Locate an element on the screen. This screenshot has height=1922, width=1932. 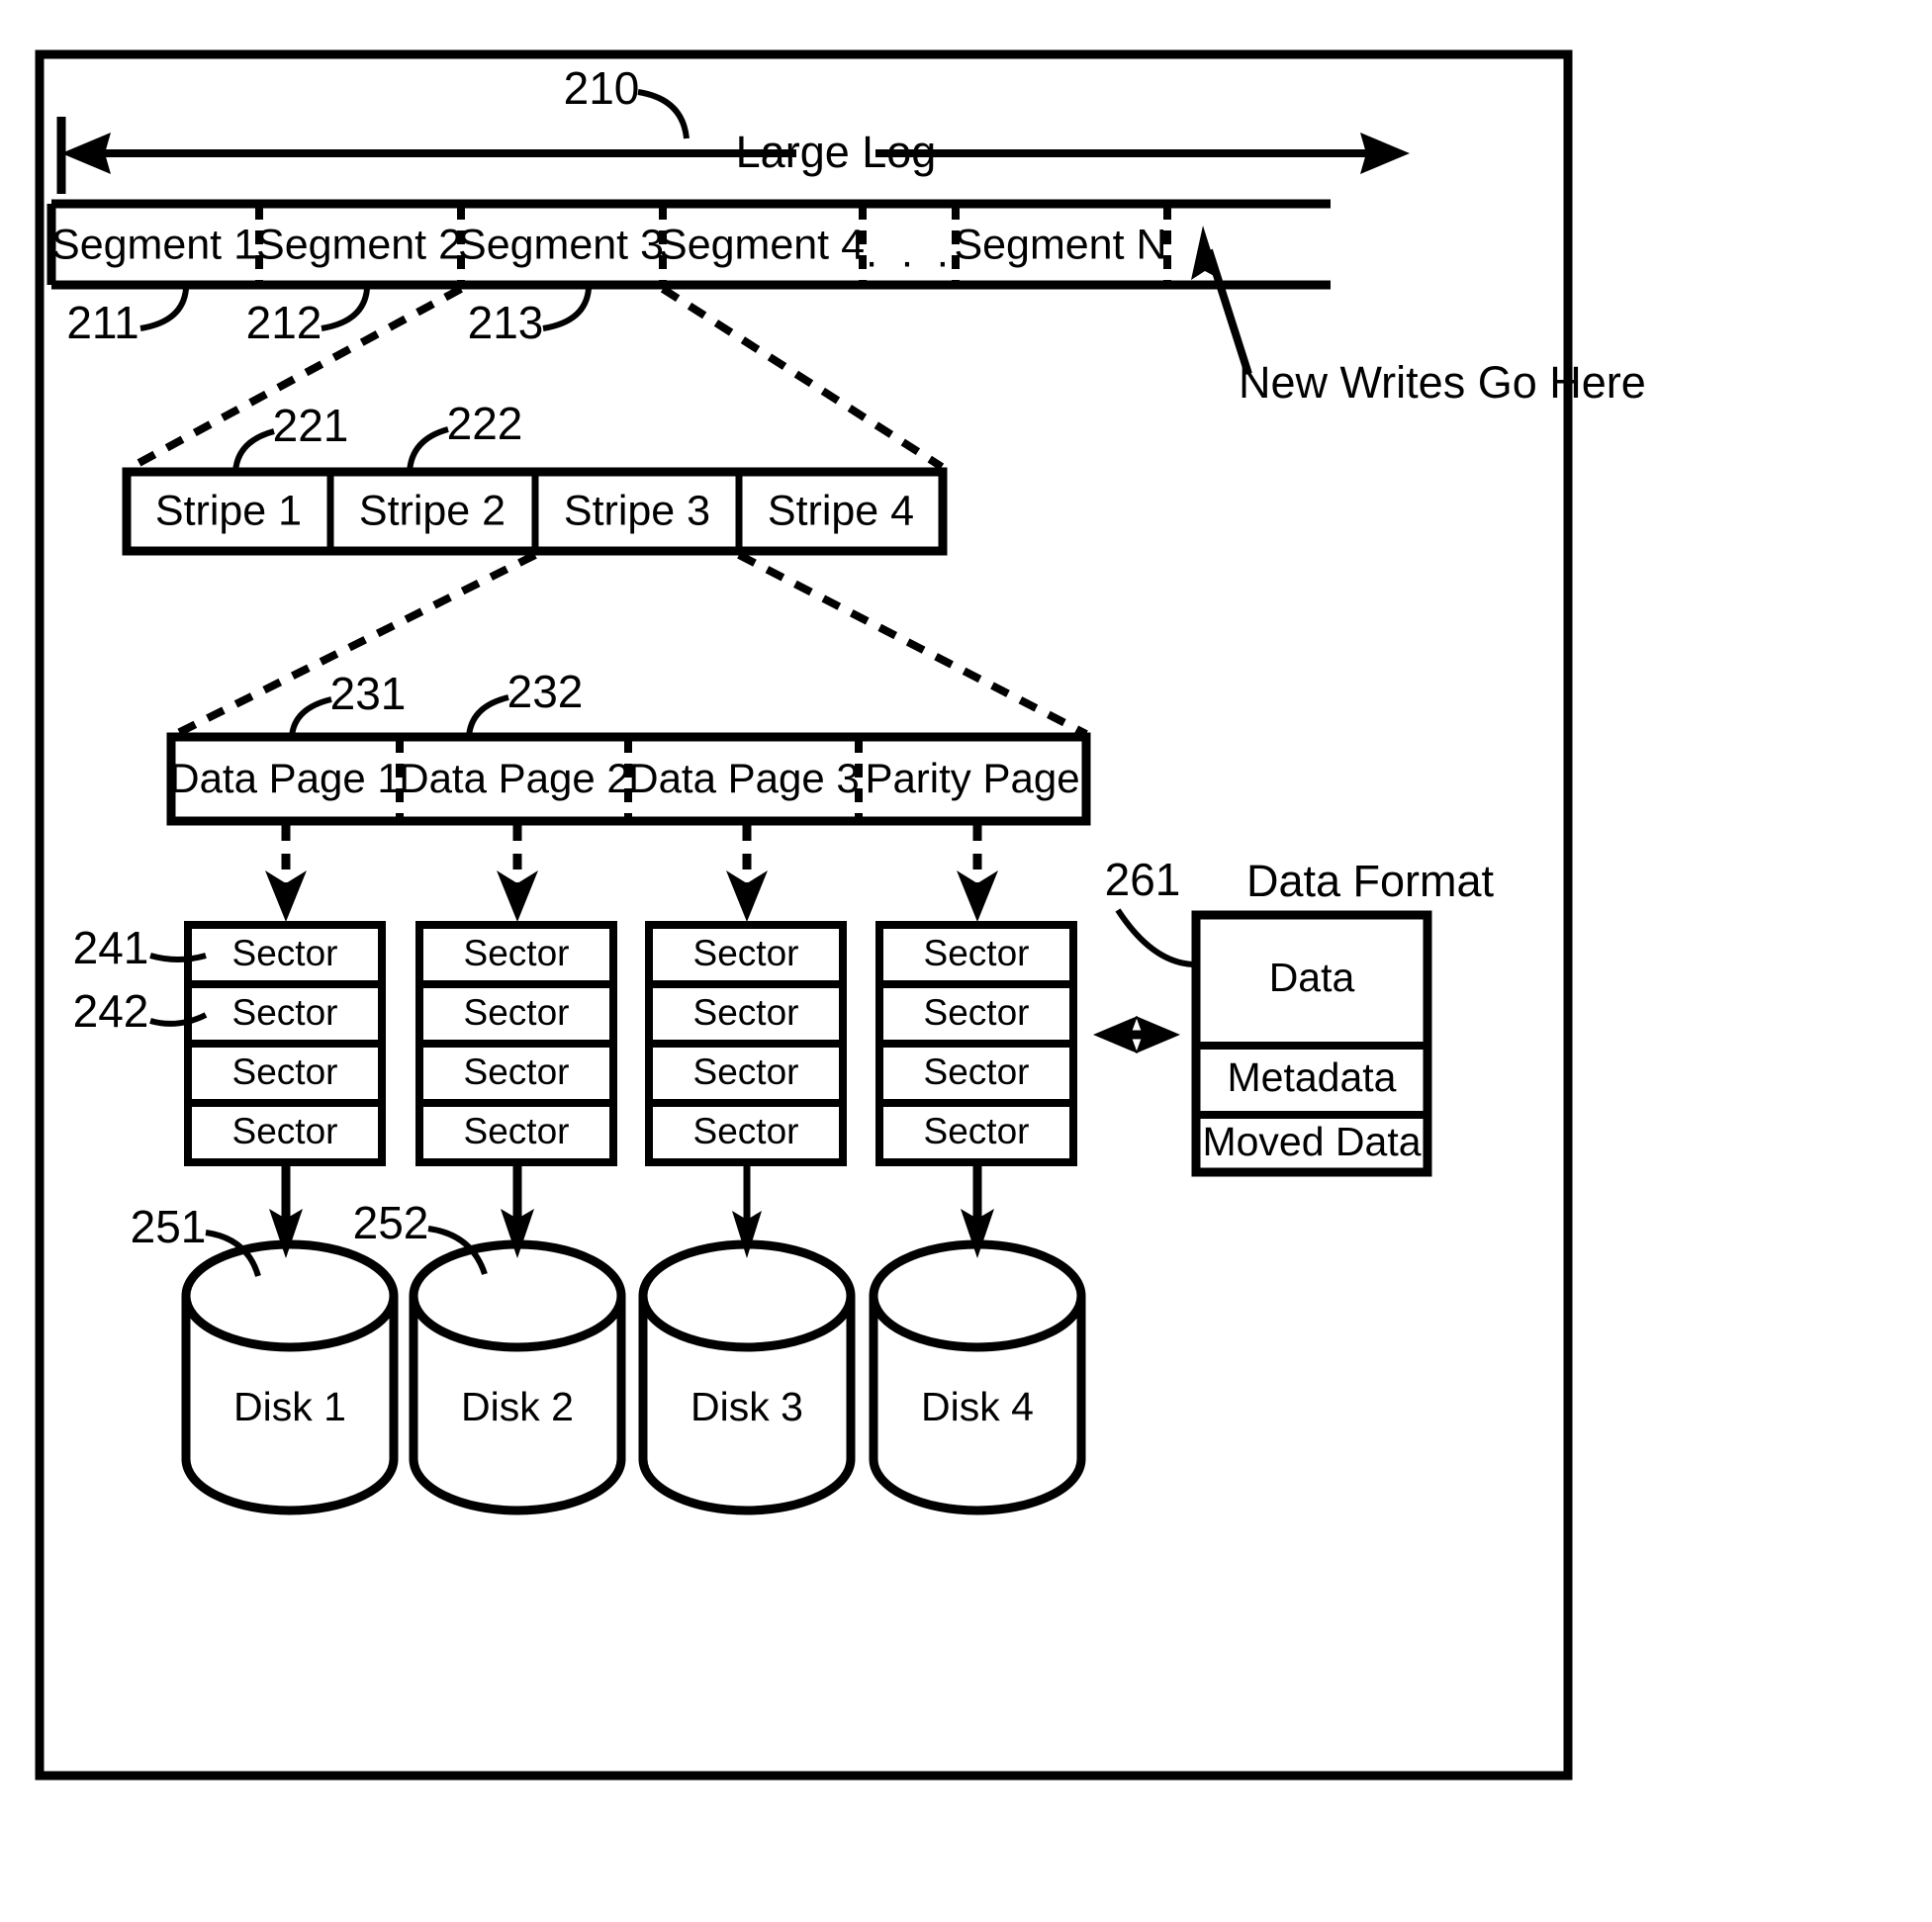
stripe-label-4: Stripe 4 is located at coordinates (841, 510).